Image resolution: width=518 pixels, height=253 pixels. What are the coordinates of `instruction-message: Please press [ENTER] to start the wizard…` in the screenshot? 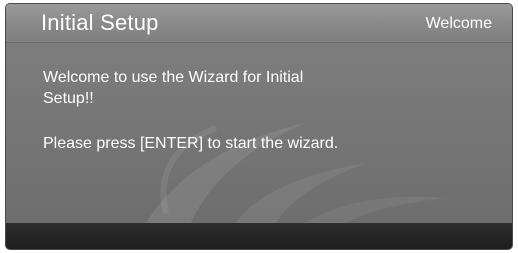 It's located at (191, 143).